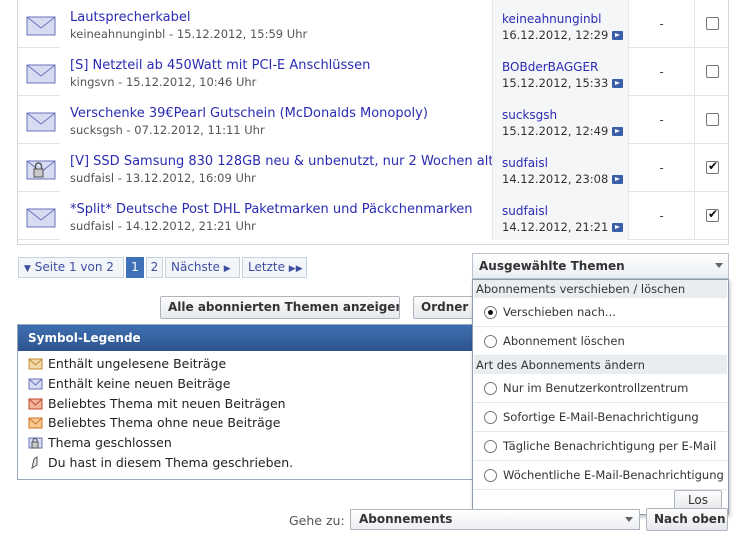 The height and width of the screenshot is (549, 749). Describe the element at coordinates (444, 307) in the screenshot. I see `folder-button: Ordner b` at that location.